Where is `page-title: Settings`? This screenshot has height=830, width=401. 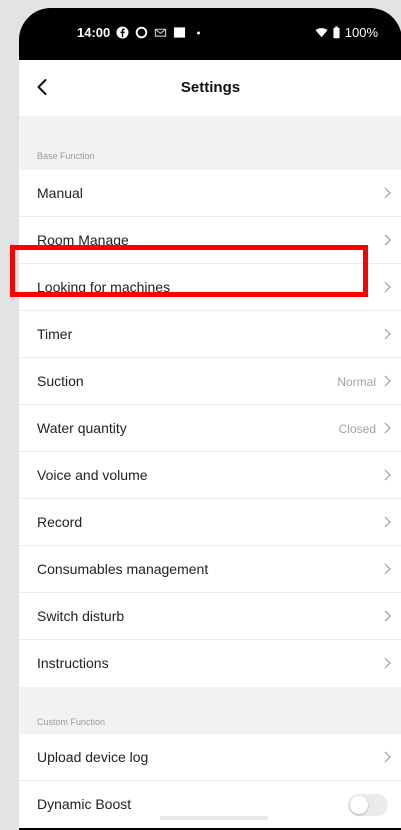 page-title: Settings is located at coordinates (210, 87).